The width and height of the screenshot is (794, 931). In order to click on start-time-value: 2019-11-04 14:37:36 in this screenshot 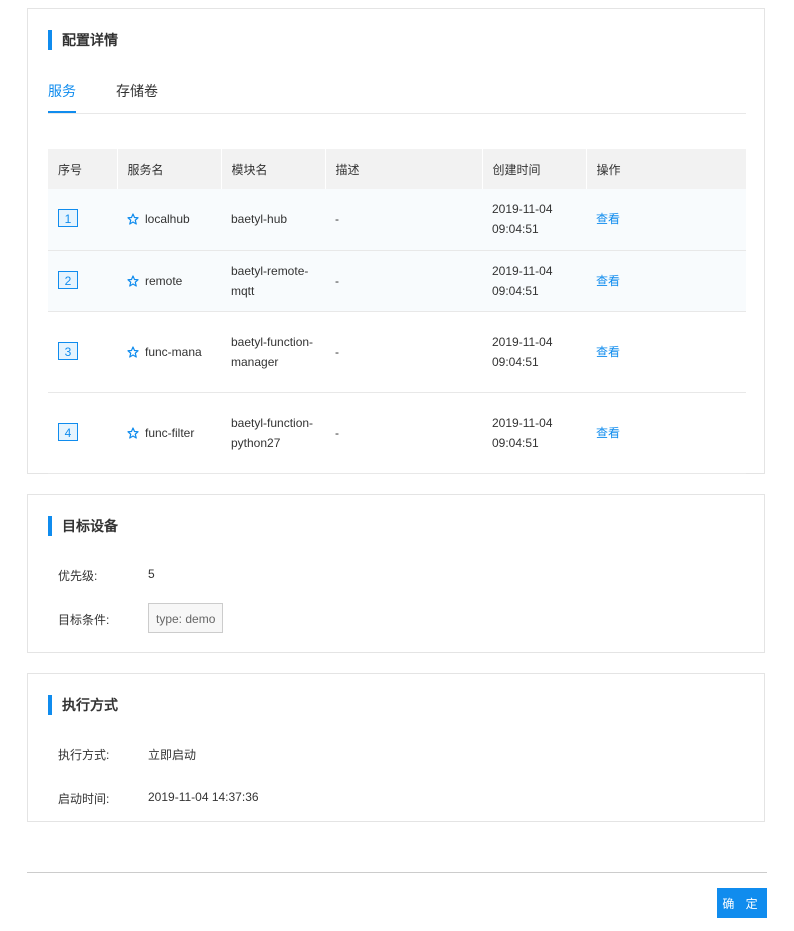, I will do `click(203, 797)`.